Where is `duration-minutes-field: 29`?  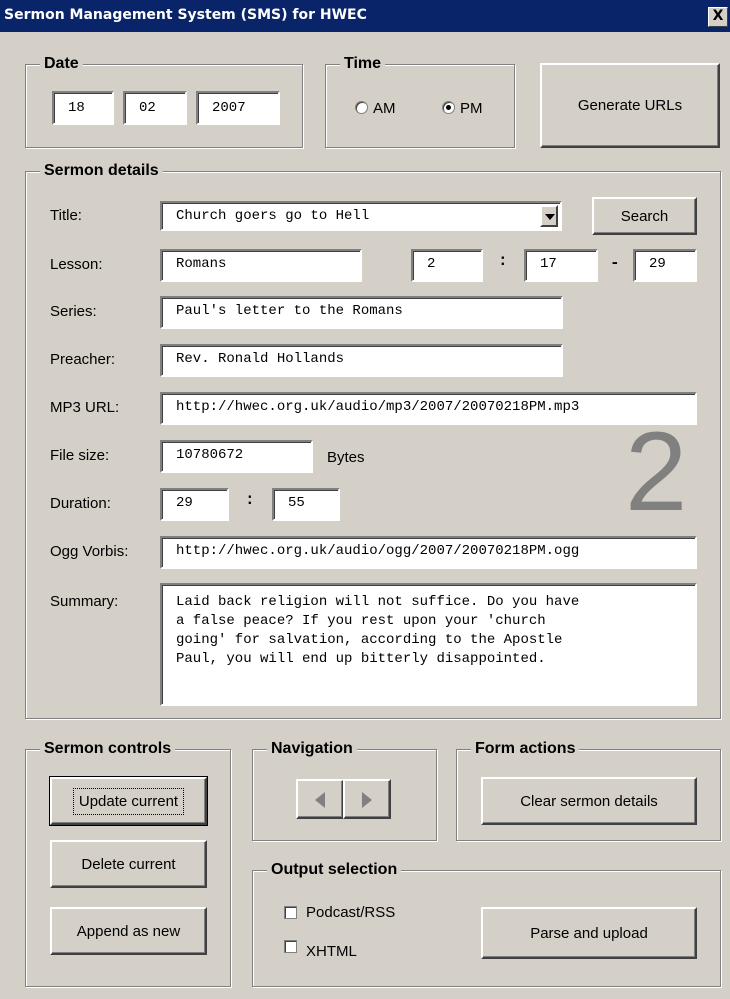
duration-minutes-field: 29 is located at coordinates (194, 504).